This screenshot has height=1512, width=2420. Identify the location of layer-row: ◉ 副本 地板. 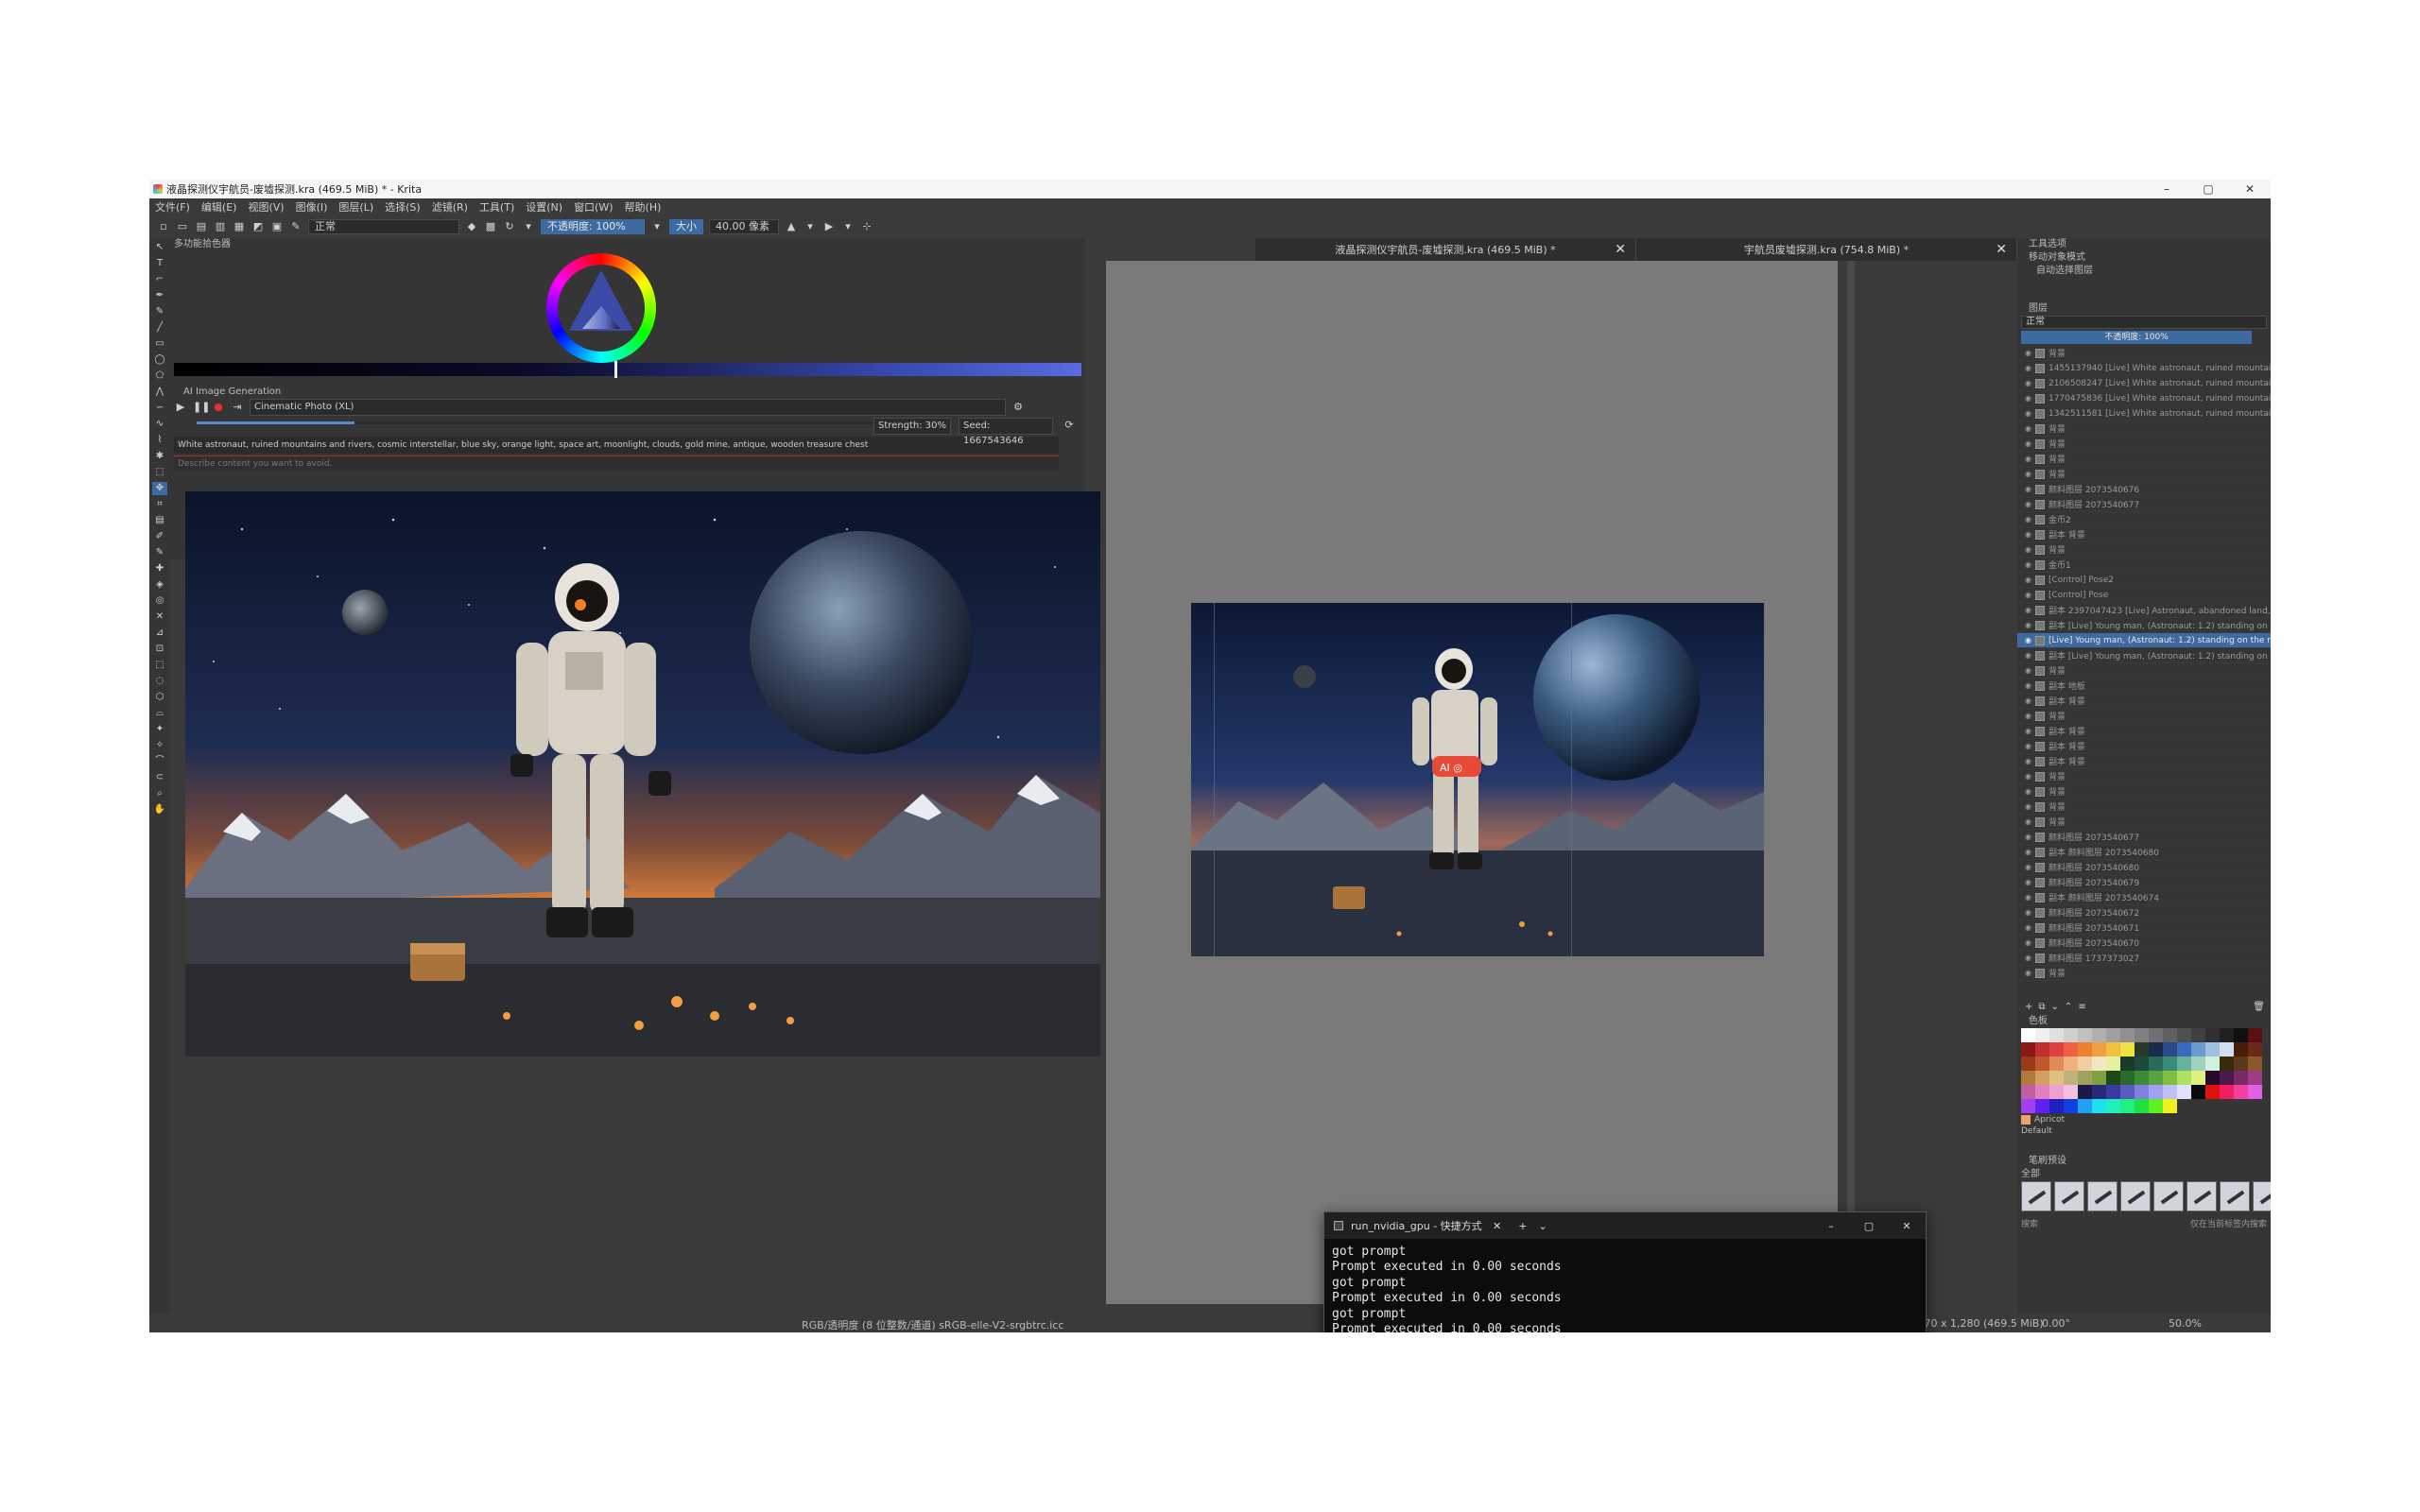
(2144, 686).